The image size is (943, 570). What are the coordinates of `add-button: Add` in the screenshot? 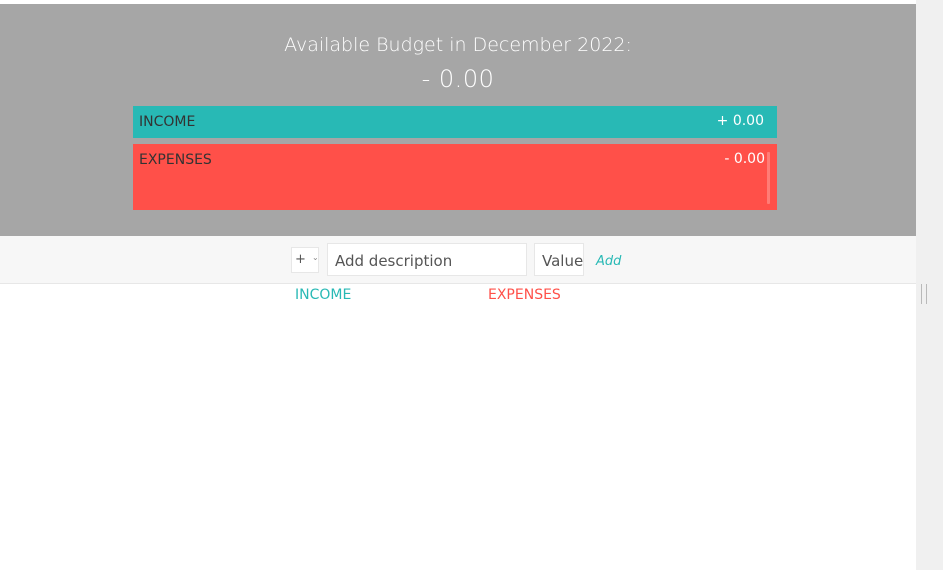 It's located at (608, 261).